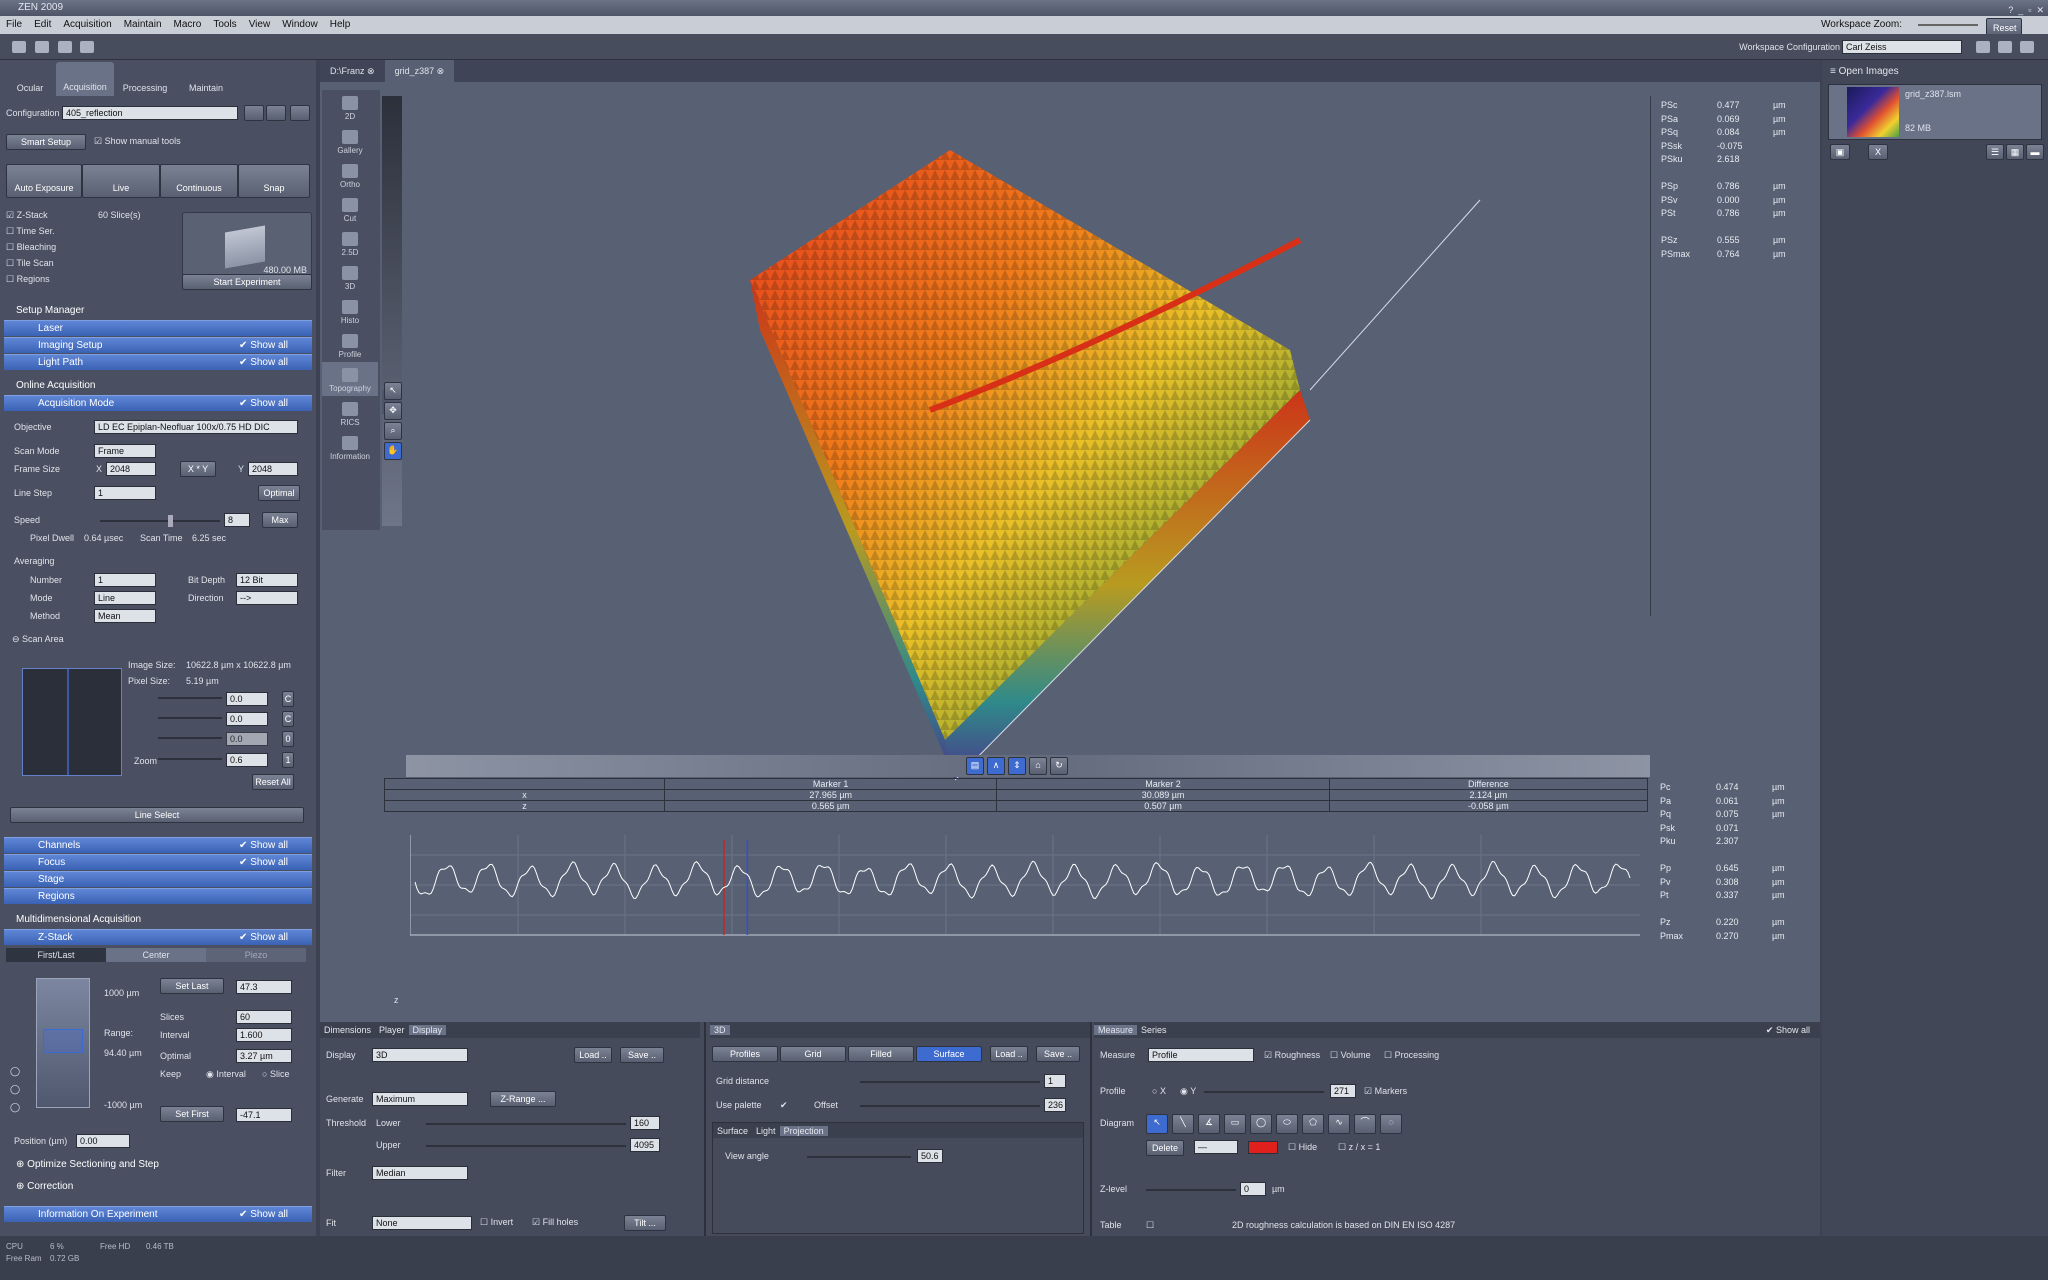  Describe the element at coordinates (87, 25) in the screenshot. I see `menu-acquisition: Acquisition` at that location.